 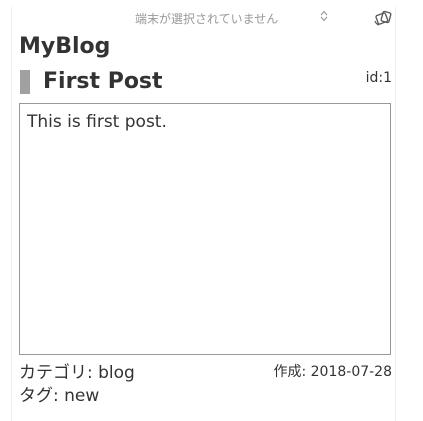 I want to click on post-body-text: This is first post., so click(x=97, y=122).